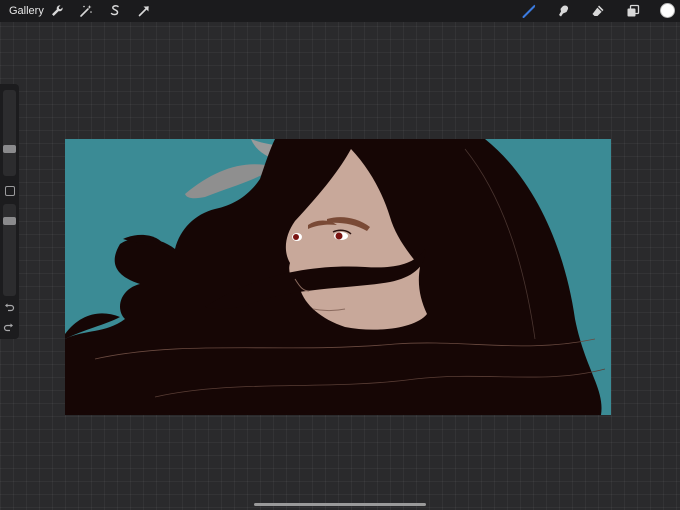 The width and height of the screenshot is (680, 510). I want to click on brush-size-slider, so click(9, 133).